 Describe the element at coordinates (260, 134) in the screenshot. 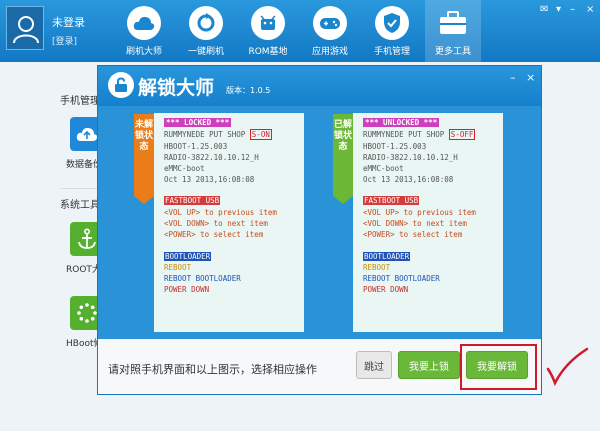

I see `s-on-badge: S-ON` at that location.